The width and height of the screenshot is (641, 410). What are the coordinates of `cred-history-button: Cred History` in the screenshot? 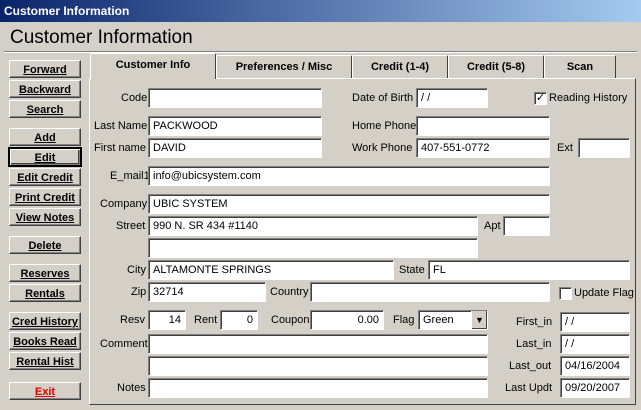 It's located at (45, 321).